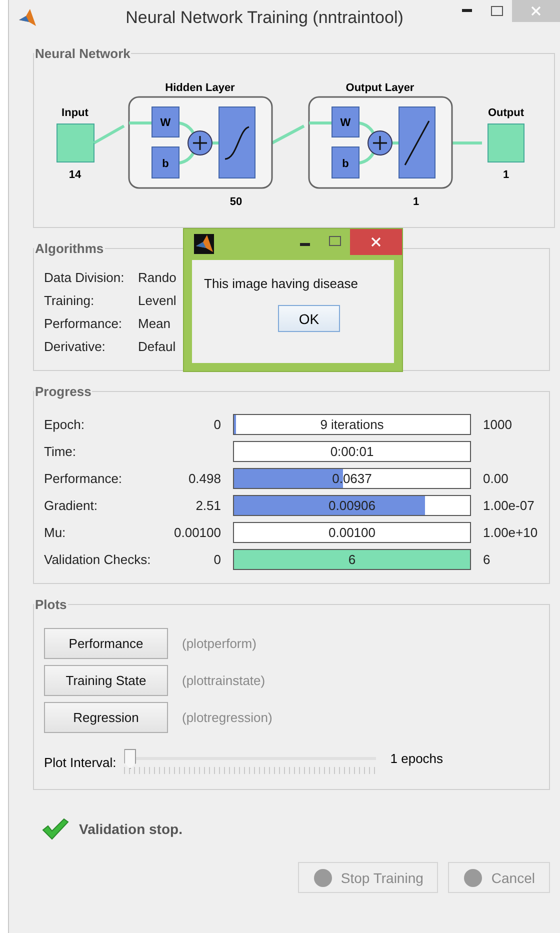 The image size is (560, 933). What do you see at coordinates (506, 143) in the screenshot?
I see `output-node` at bounding box center [506, 143].